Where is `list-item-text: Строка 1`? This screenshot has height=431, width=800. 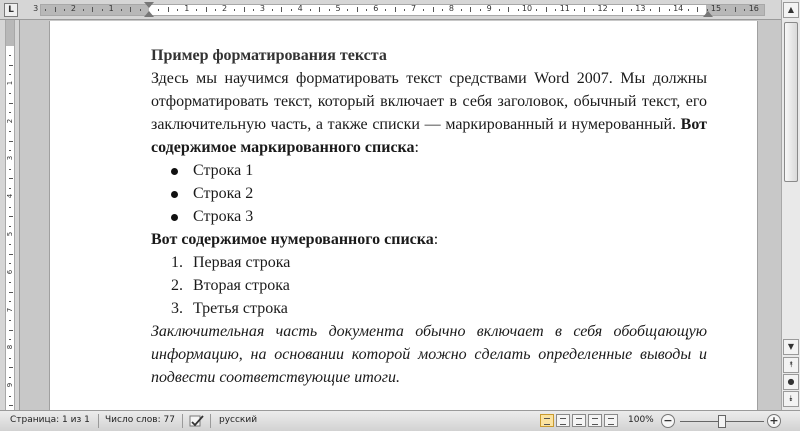
list-item-text: Строка 1 is located at coordinates (223, 170).